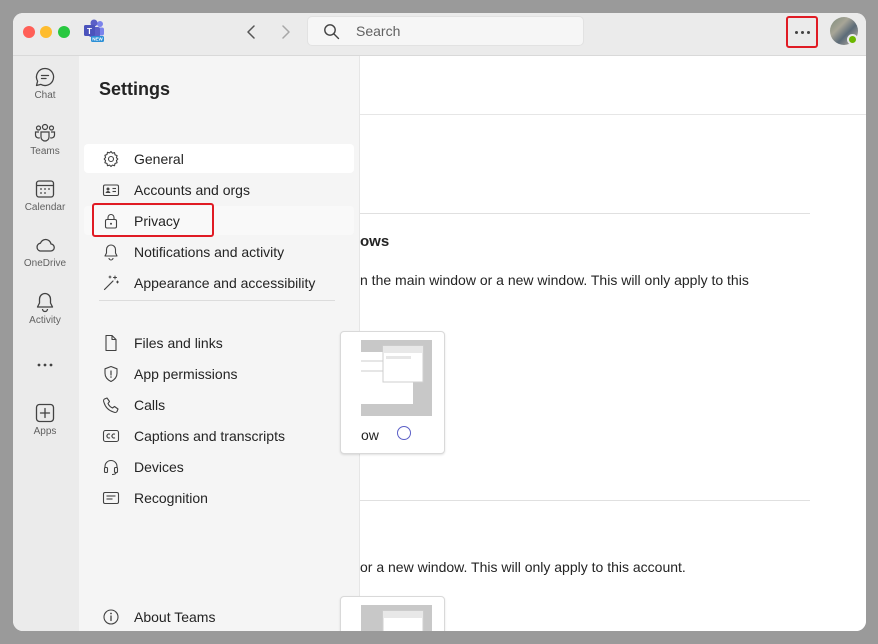 This screenshot has height=644, width=878. What do you see at coordinates (285, 32) in the screenshot?
I see `forward-arrow-icon` at bounding box center [285, 32].